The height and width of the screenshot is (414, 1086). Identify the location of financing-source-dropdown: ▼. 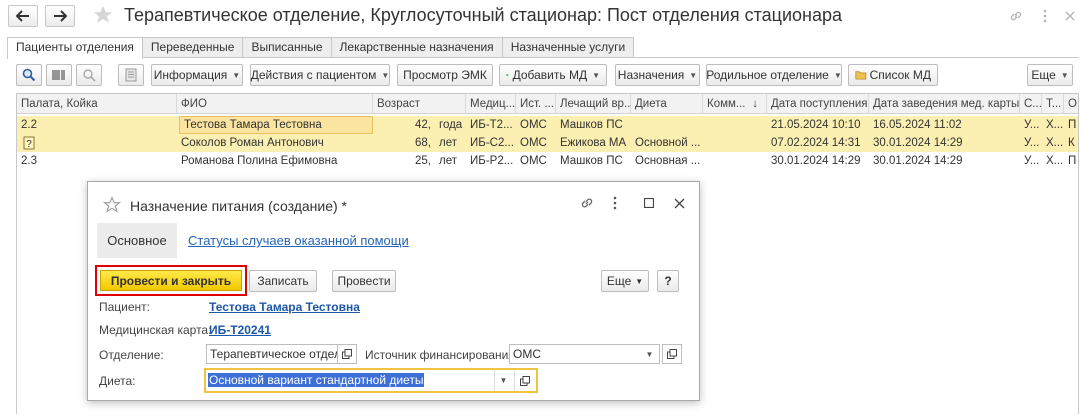
(650, 354).